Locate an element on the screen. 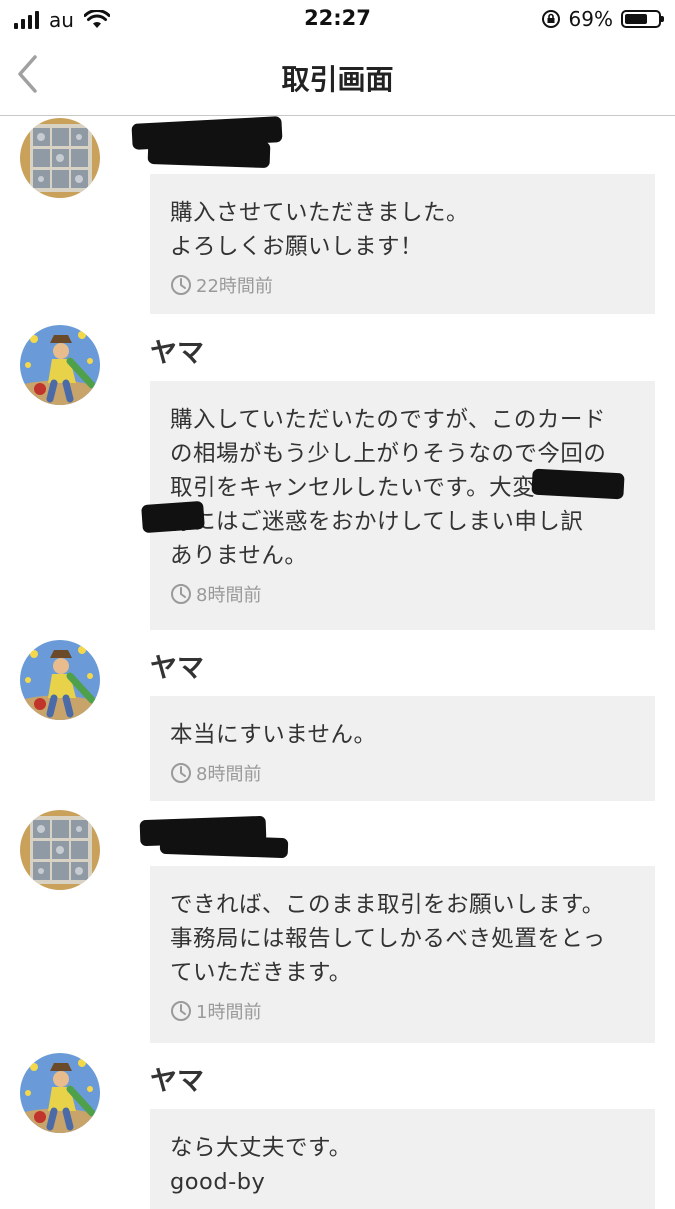  battery-percent: 69% is located at coordinates (590, 19).